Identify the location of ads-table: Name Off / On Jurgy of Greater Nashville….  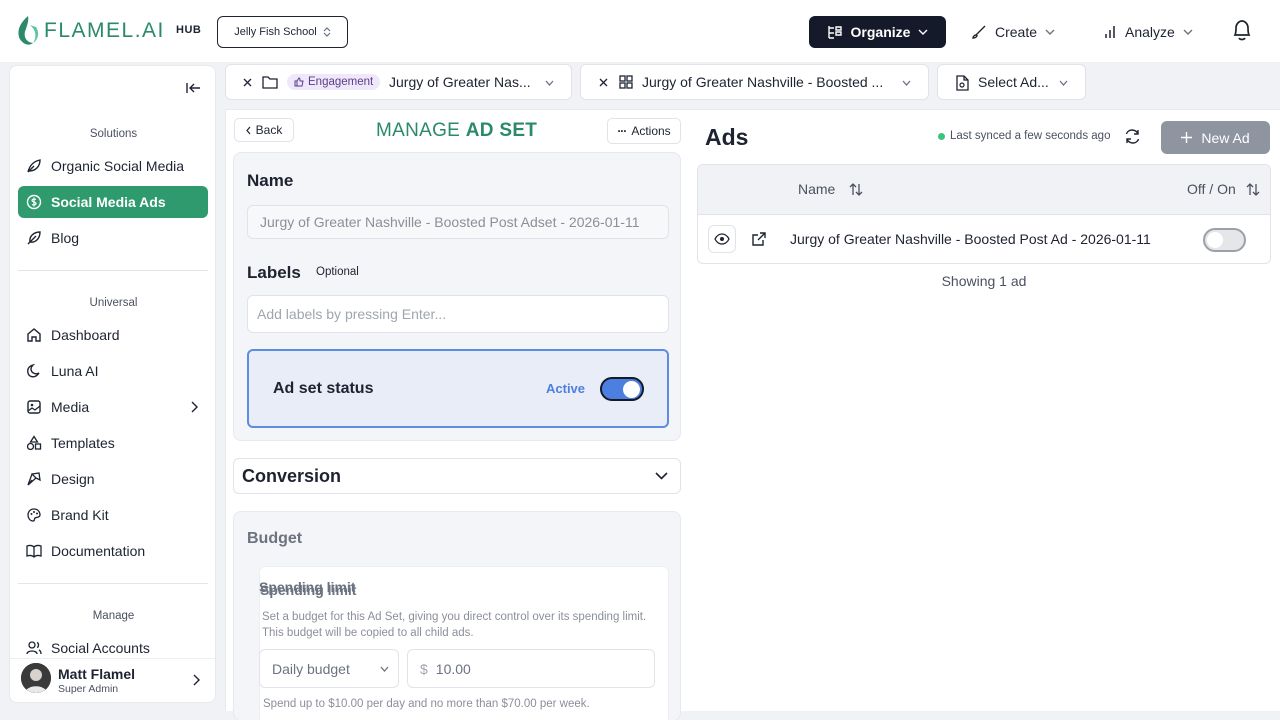
(984, 214).